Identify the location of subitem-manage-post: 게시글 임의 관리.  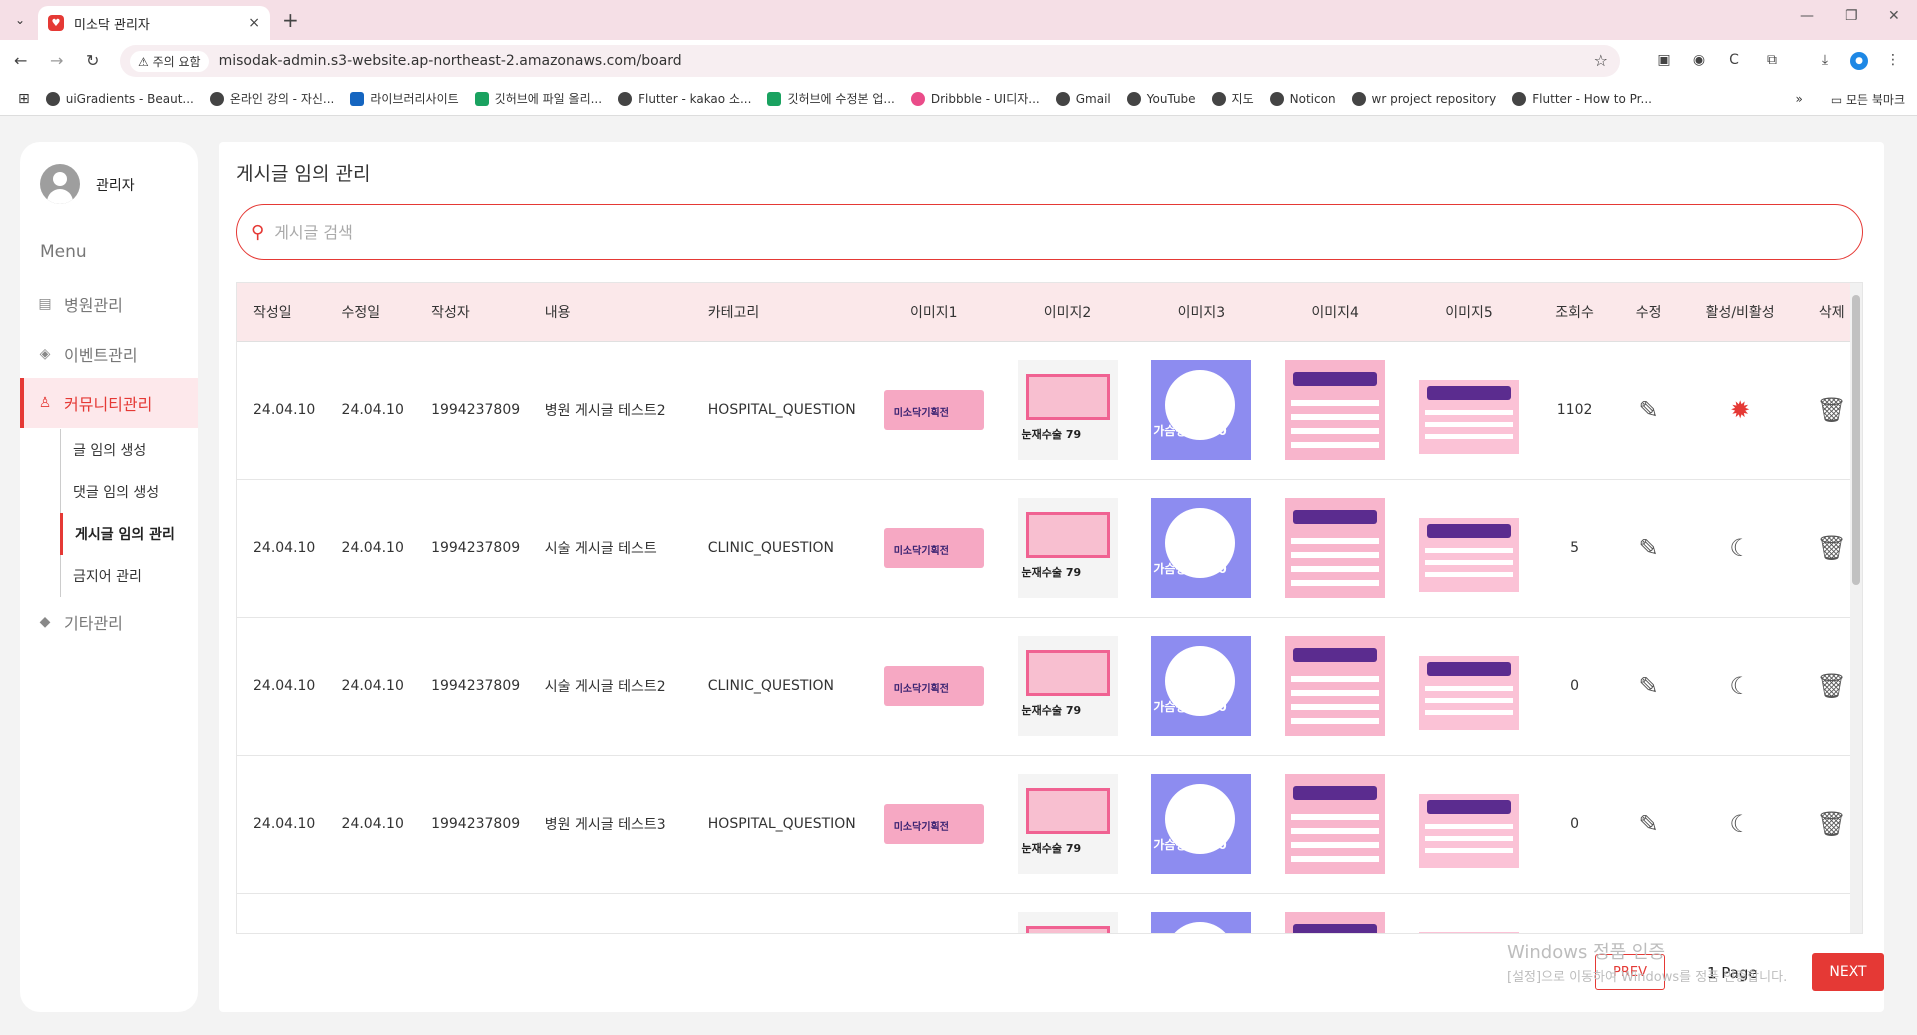
(129, 534).